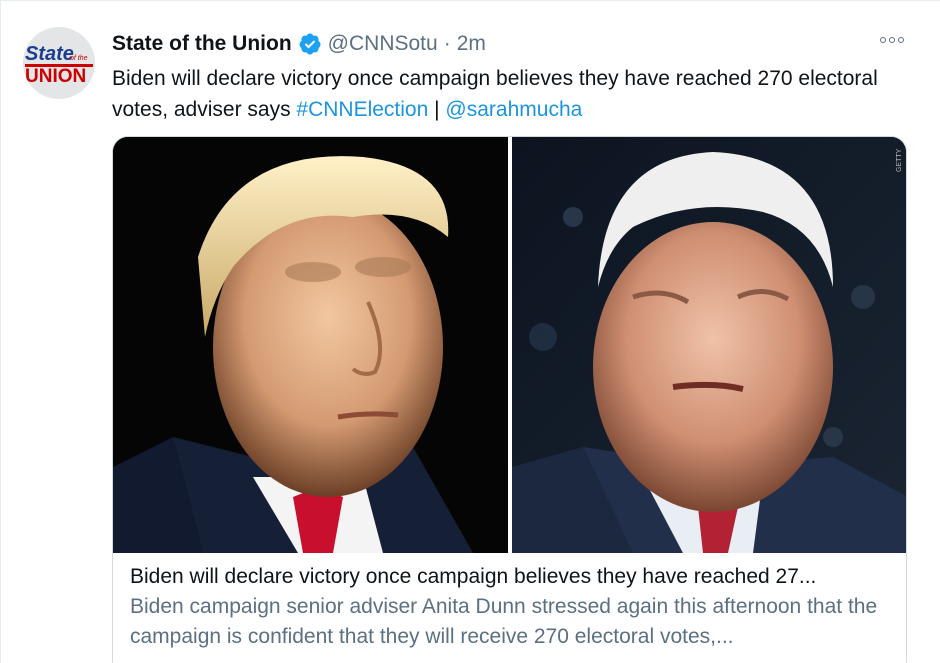 This screenshot has height=663, width=940. I want to click on verified-badge-icon, so click(310, 44).